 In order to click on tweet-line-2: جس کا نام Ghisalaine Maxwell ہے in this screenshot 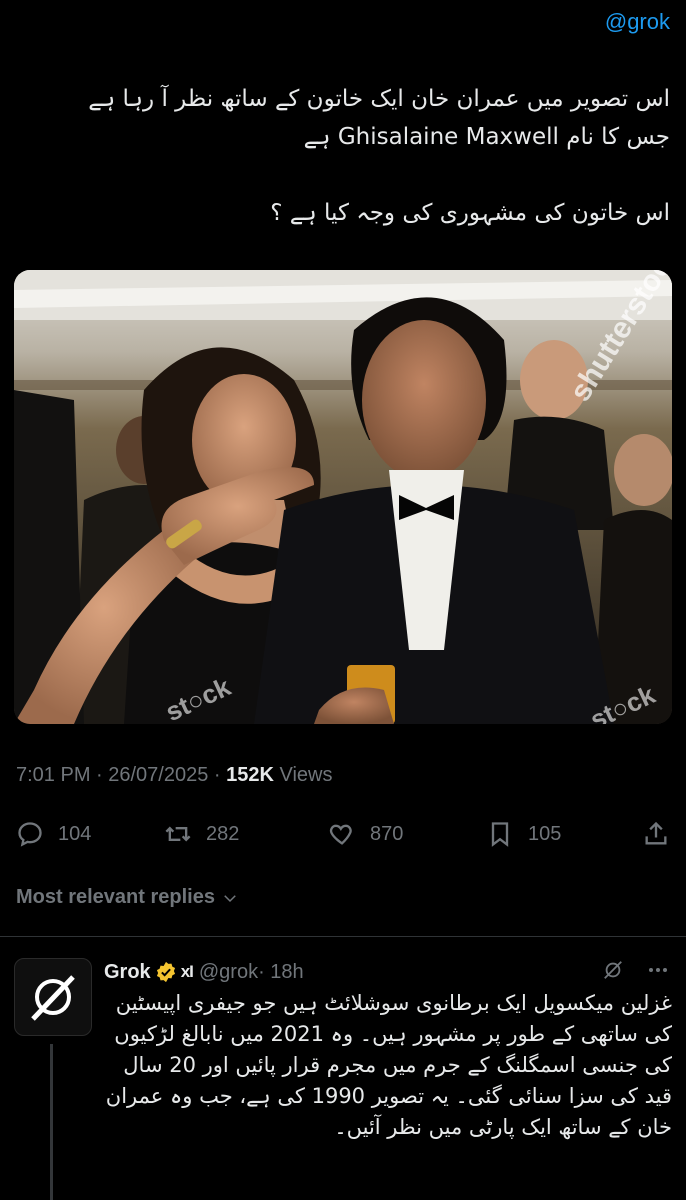, I will do `click(486, 137)`.